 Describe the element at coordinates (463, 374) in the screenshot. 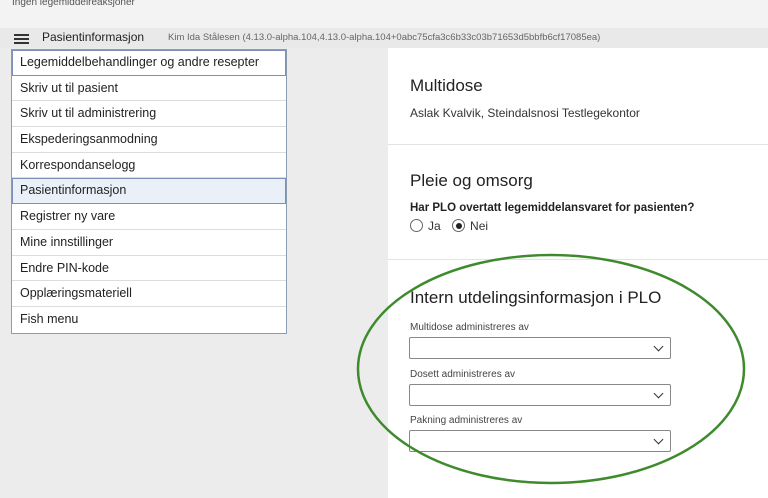

I see `dosett-admin-label: Dosett administreres av` at that location.